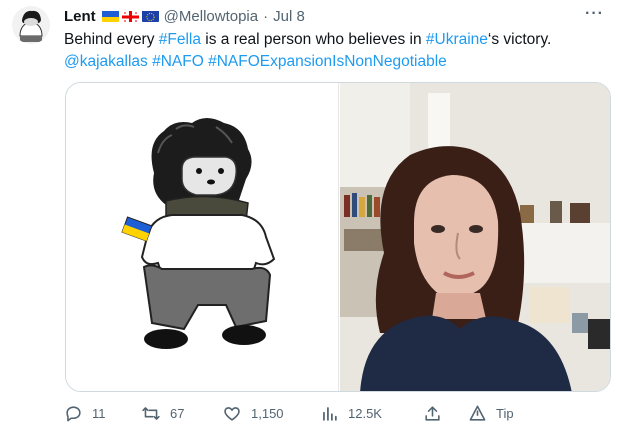 This screenshot has height=440, width=618. What do you see at coordinates (327, 61) in the screenshot?
I see `hashtag-nafo-expansion: #NAFOExpansionIsNonNegotiable` at bounding box center [327, 61].